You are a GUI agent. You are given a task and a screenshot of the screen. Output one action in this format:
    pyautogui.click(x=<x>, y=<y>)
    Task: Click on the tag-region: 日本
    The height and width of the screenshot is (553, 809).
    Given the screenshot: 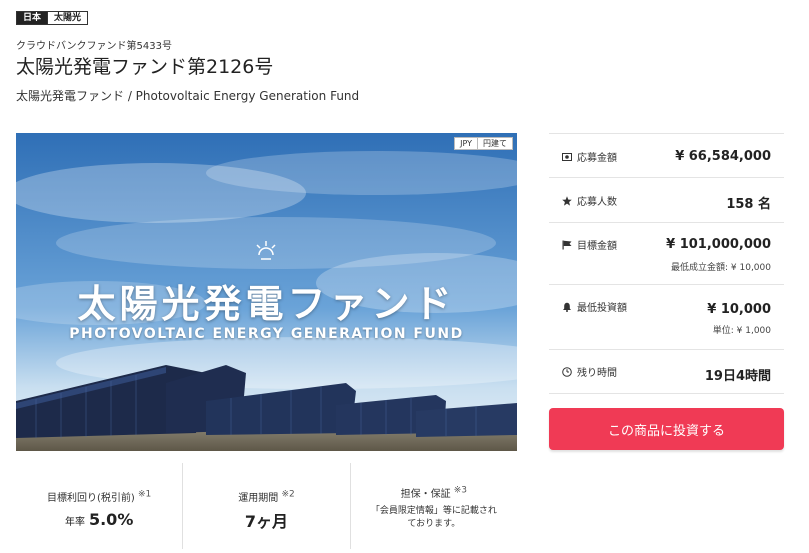 What is the action you would take?
    pyautogui.click(x=32, y=18)
    